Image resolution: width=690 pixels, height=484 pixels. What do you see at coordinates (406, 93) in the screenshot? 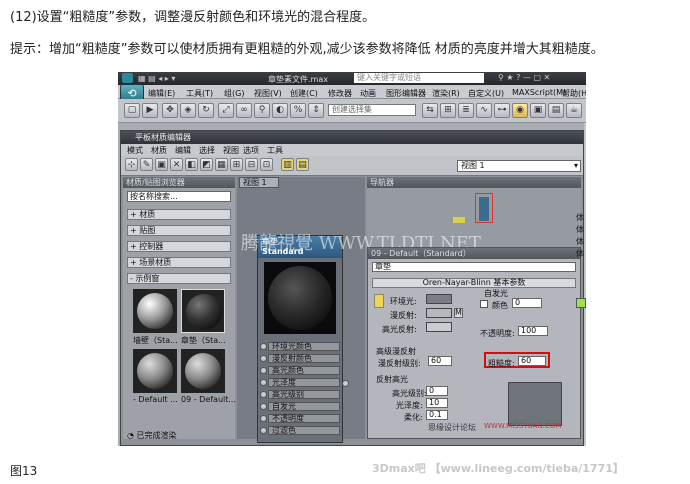
I see `menu-graph-editors: 图形编辑器` at bounding box center [406, 93].